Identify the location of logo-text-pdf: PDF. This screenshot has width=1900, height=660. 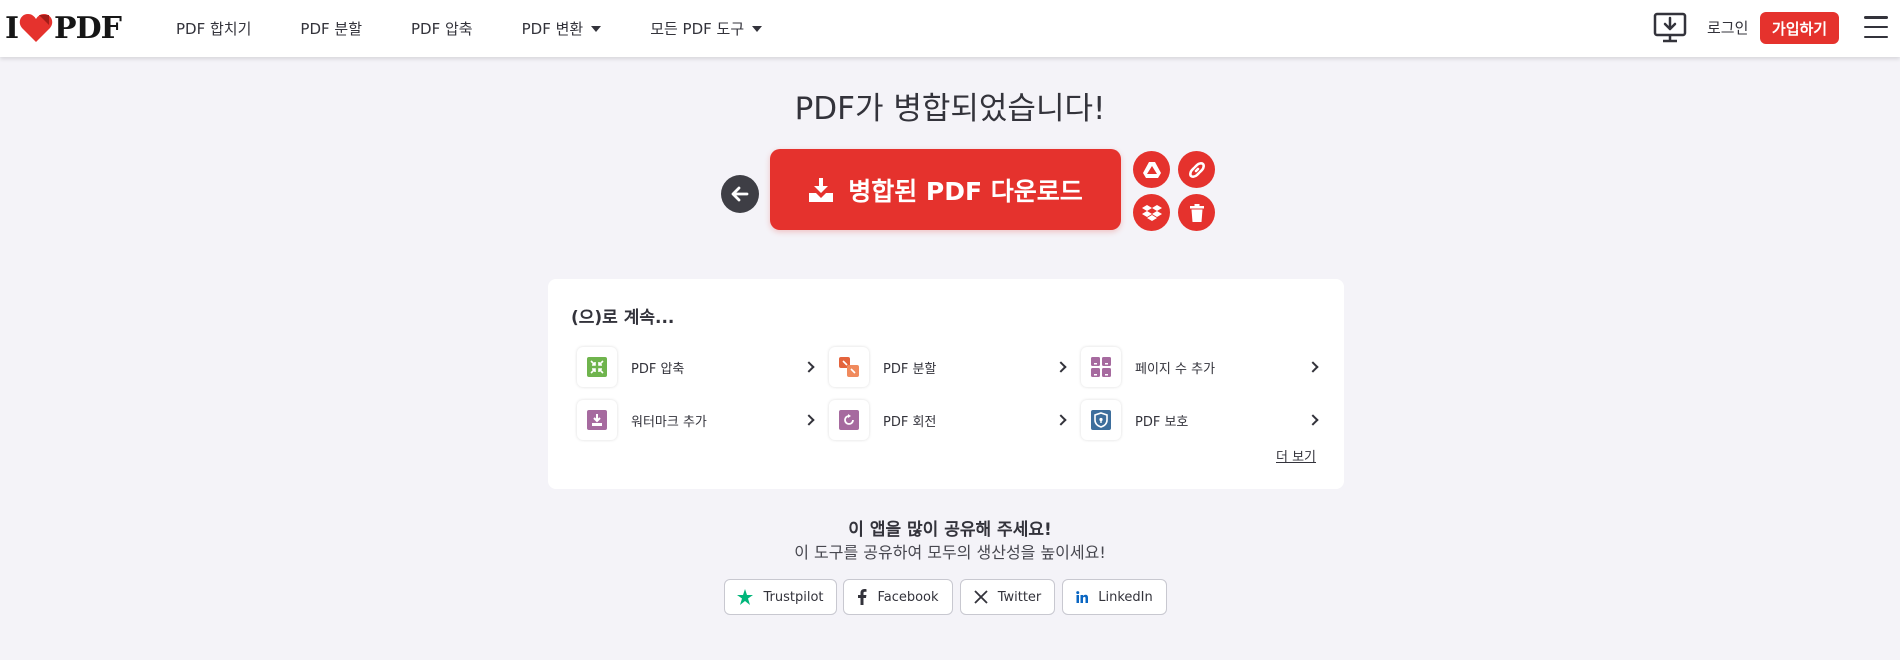
(88, 28).